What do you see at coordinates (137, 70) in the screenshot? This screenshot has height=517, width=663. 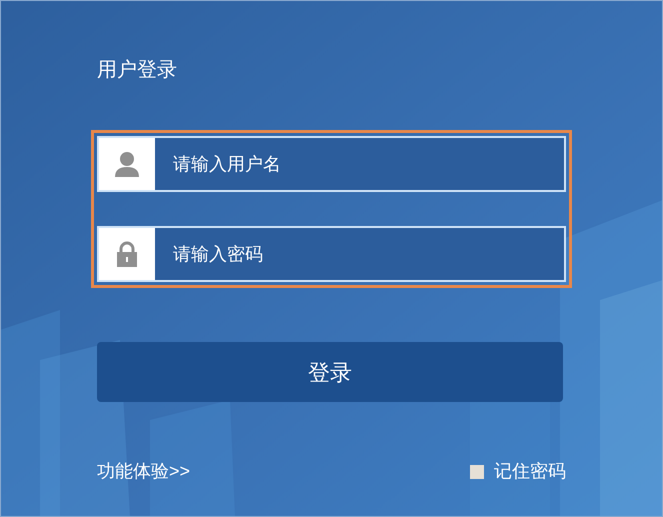 I see `login-title: 用户登录` at bounding box center [137, 70].